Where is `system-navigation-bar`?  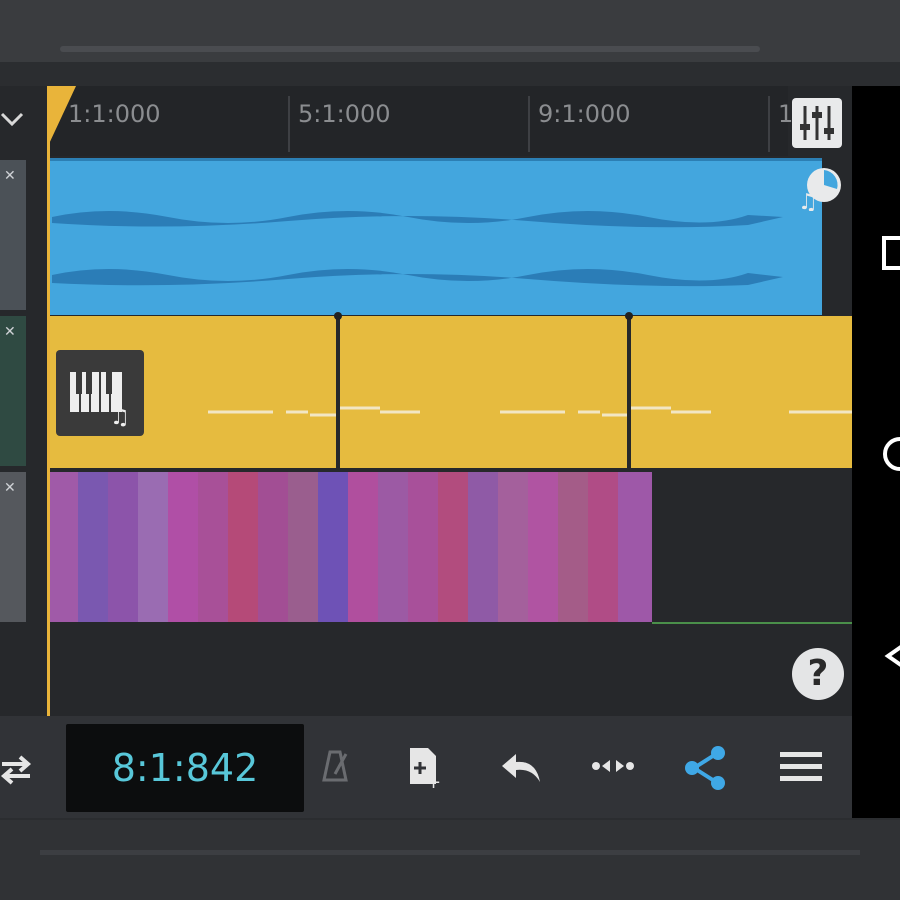 system-navigation-bar is located at coordinates (876, 452).